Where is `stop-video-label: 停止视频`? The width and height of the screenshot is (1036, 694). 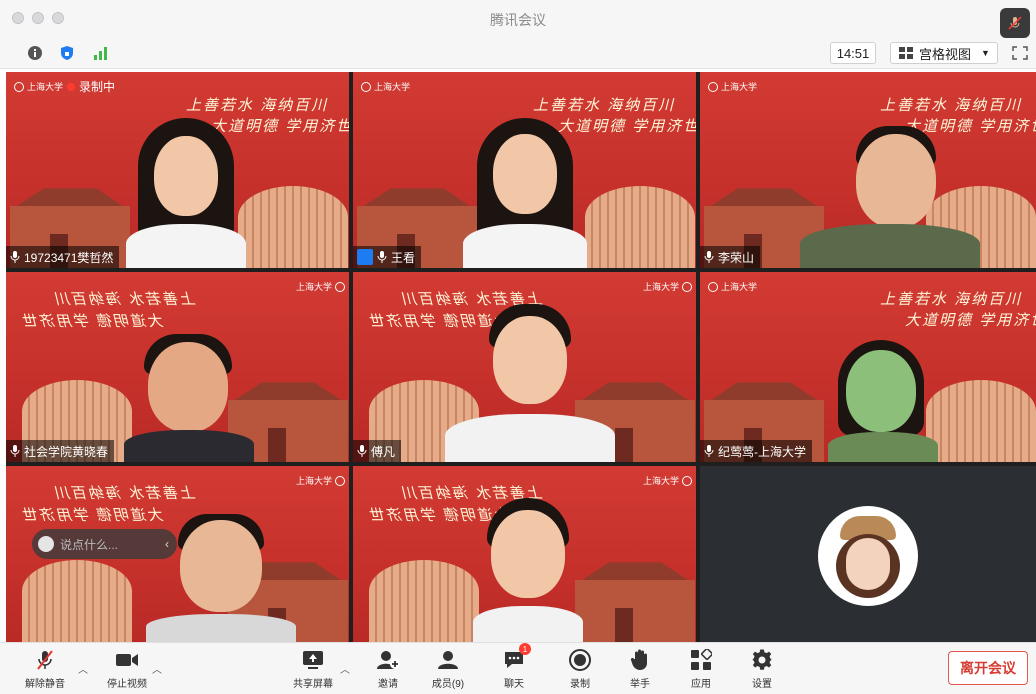
stop-video-label: 停止视频 is located at coordinates (127, 684).